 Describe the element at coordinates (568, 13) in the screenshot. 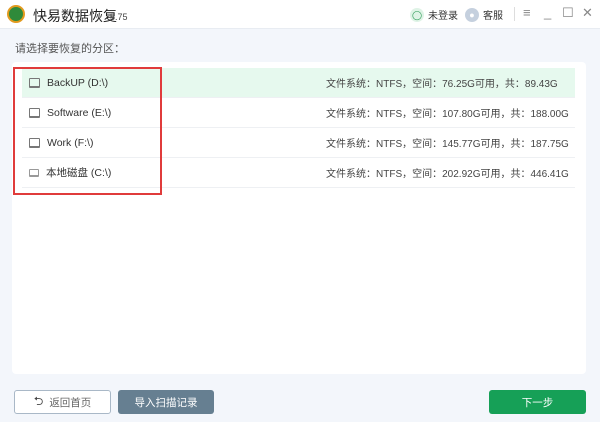

I see `maximize-icon: ☐` at that location.